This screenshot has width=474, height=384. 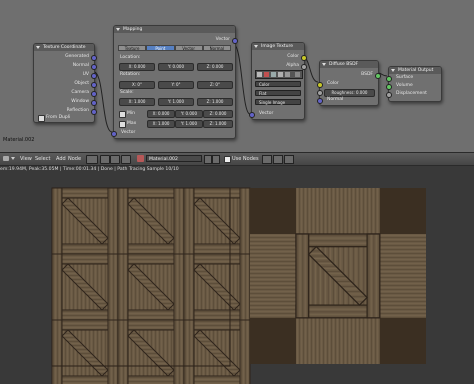 I want to click on min-x-field: X: 0.000, so click(x=161, y=114).